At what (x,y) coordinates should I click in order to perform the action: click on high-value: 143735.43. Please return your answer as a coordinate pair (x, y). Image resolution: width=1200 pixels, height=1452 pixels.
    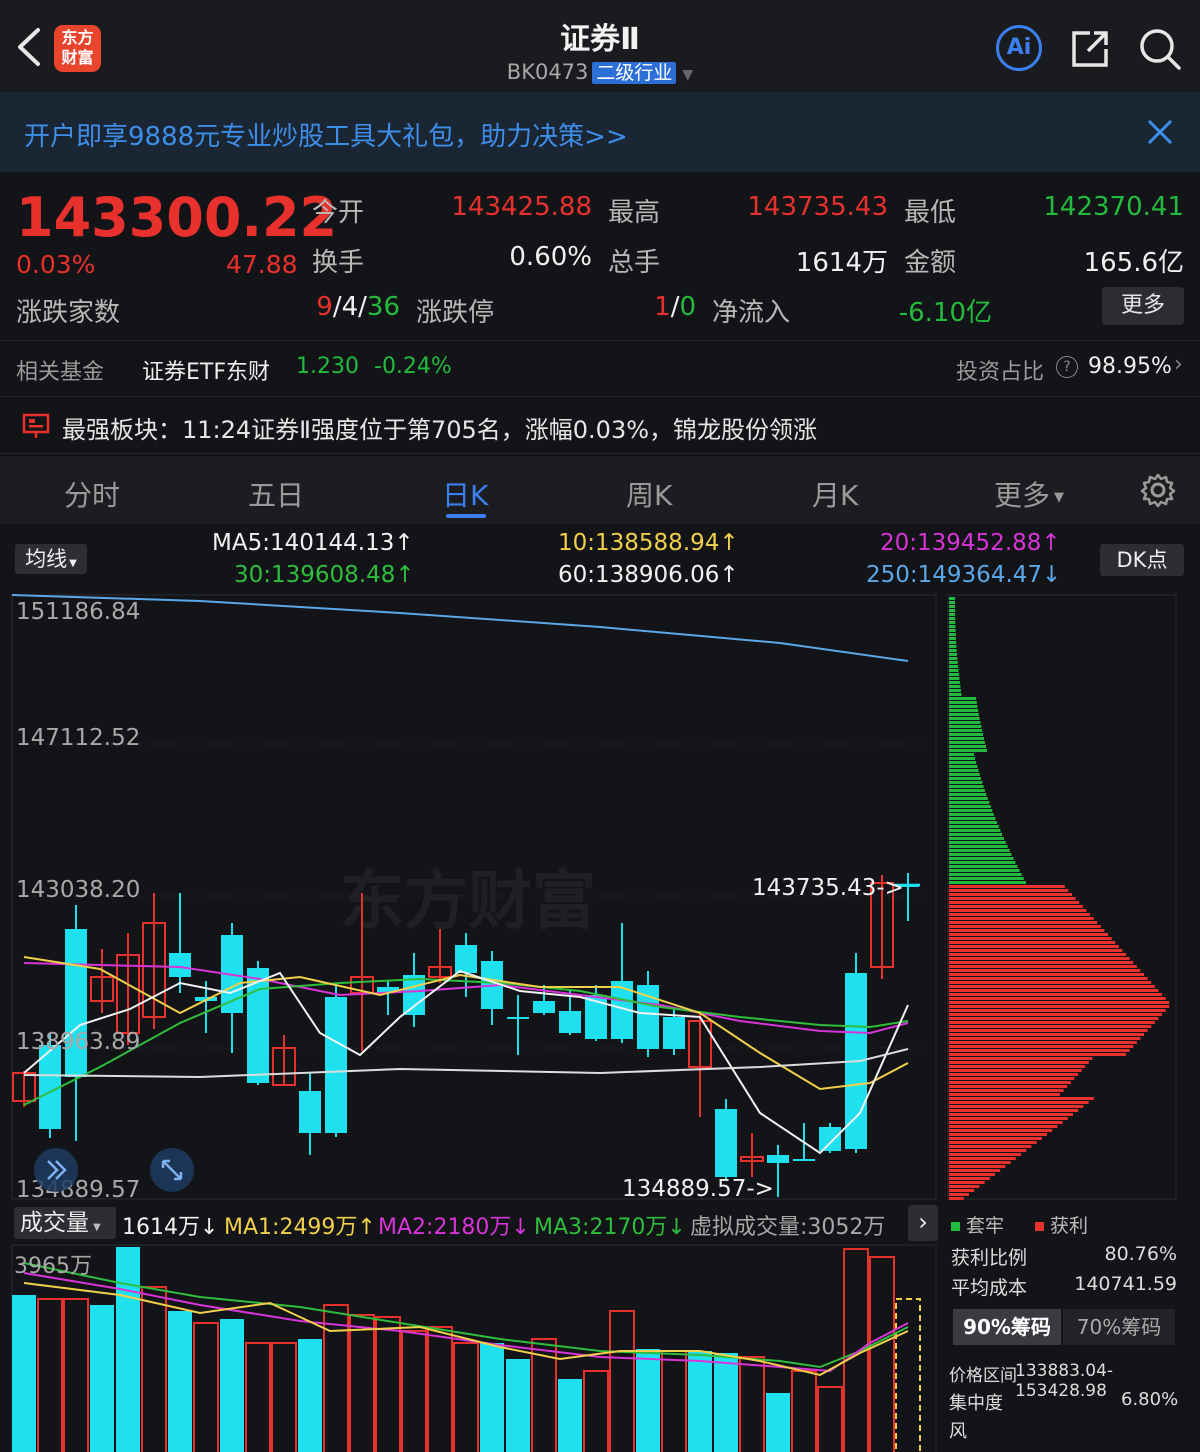
    Looking at the image, I should click on (817, 207).